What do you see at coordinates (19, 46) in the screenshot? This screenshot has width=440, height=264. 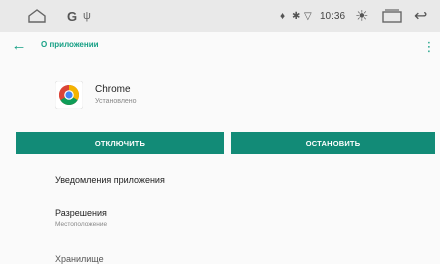 I see `back-arrow-icon: ←` at bounding box center [19, 46].